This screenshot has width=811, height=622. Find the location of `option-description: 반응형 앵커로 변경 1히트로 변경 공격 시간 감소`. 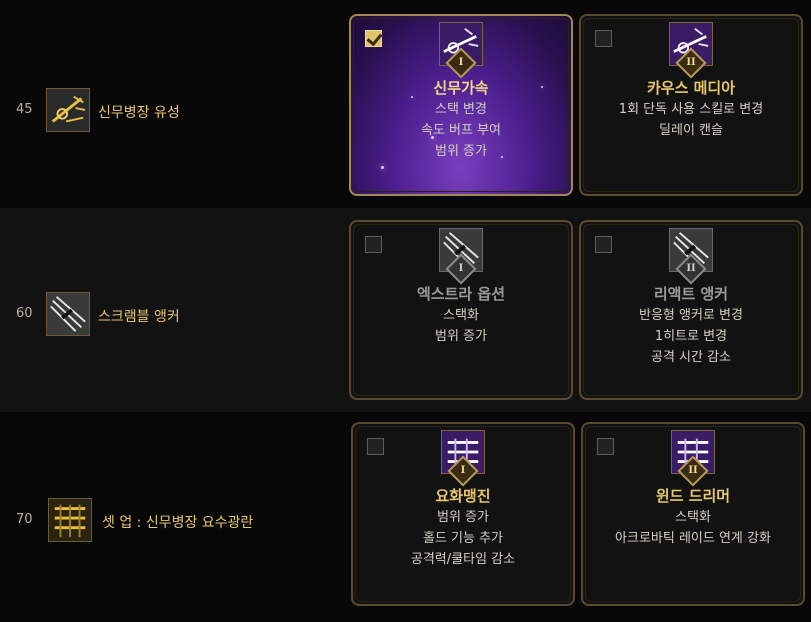

option-description: 반응형 앵커로 변경 1히트로 변경 공격 시간 감소 is located at coordinates (691, 336).